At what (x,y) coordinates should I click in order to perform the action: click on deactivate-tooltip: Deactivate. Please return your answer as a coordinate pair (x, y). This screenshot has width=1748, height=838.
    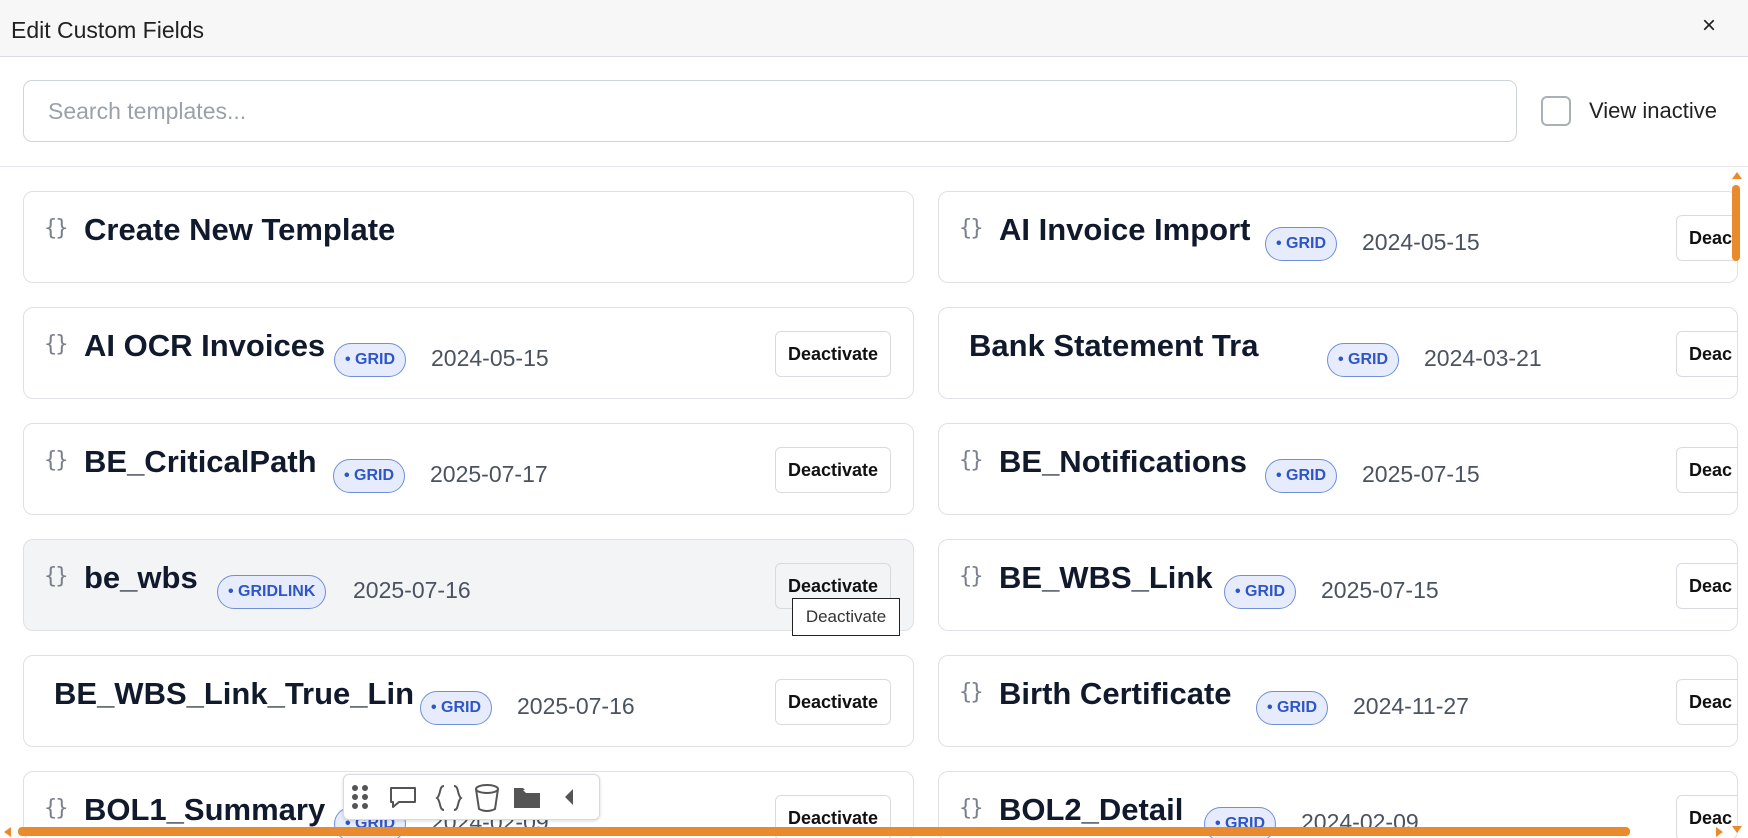
    Looking at the image, I should click on (846, 617).